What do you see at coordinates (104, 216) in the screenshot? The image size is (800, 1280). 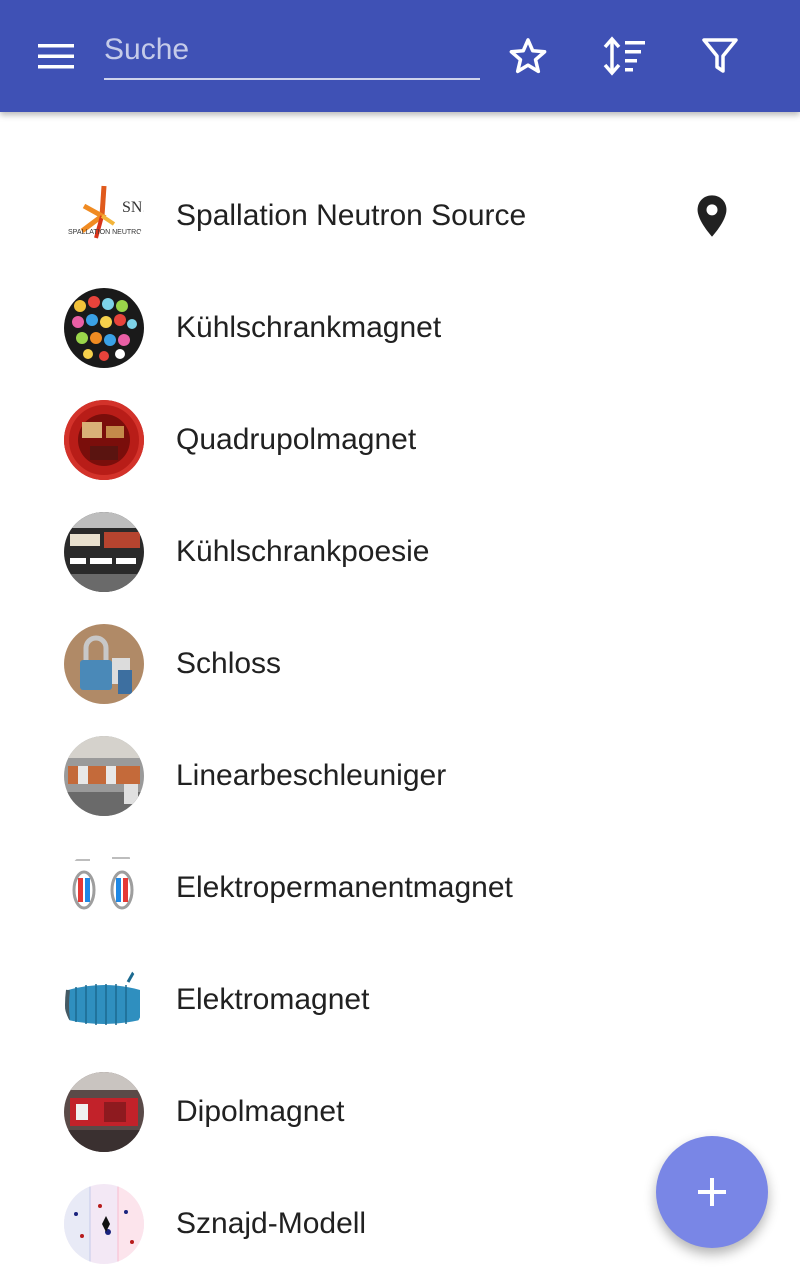 I see `item-thumbnail: SNS SPALLATION NEUTRON SOURCE` at bounding box center [104, 216].